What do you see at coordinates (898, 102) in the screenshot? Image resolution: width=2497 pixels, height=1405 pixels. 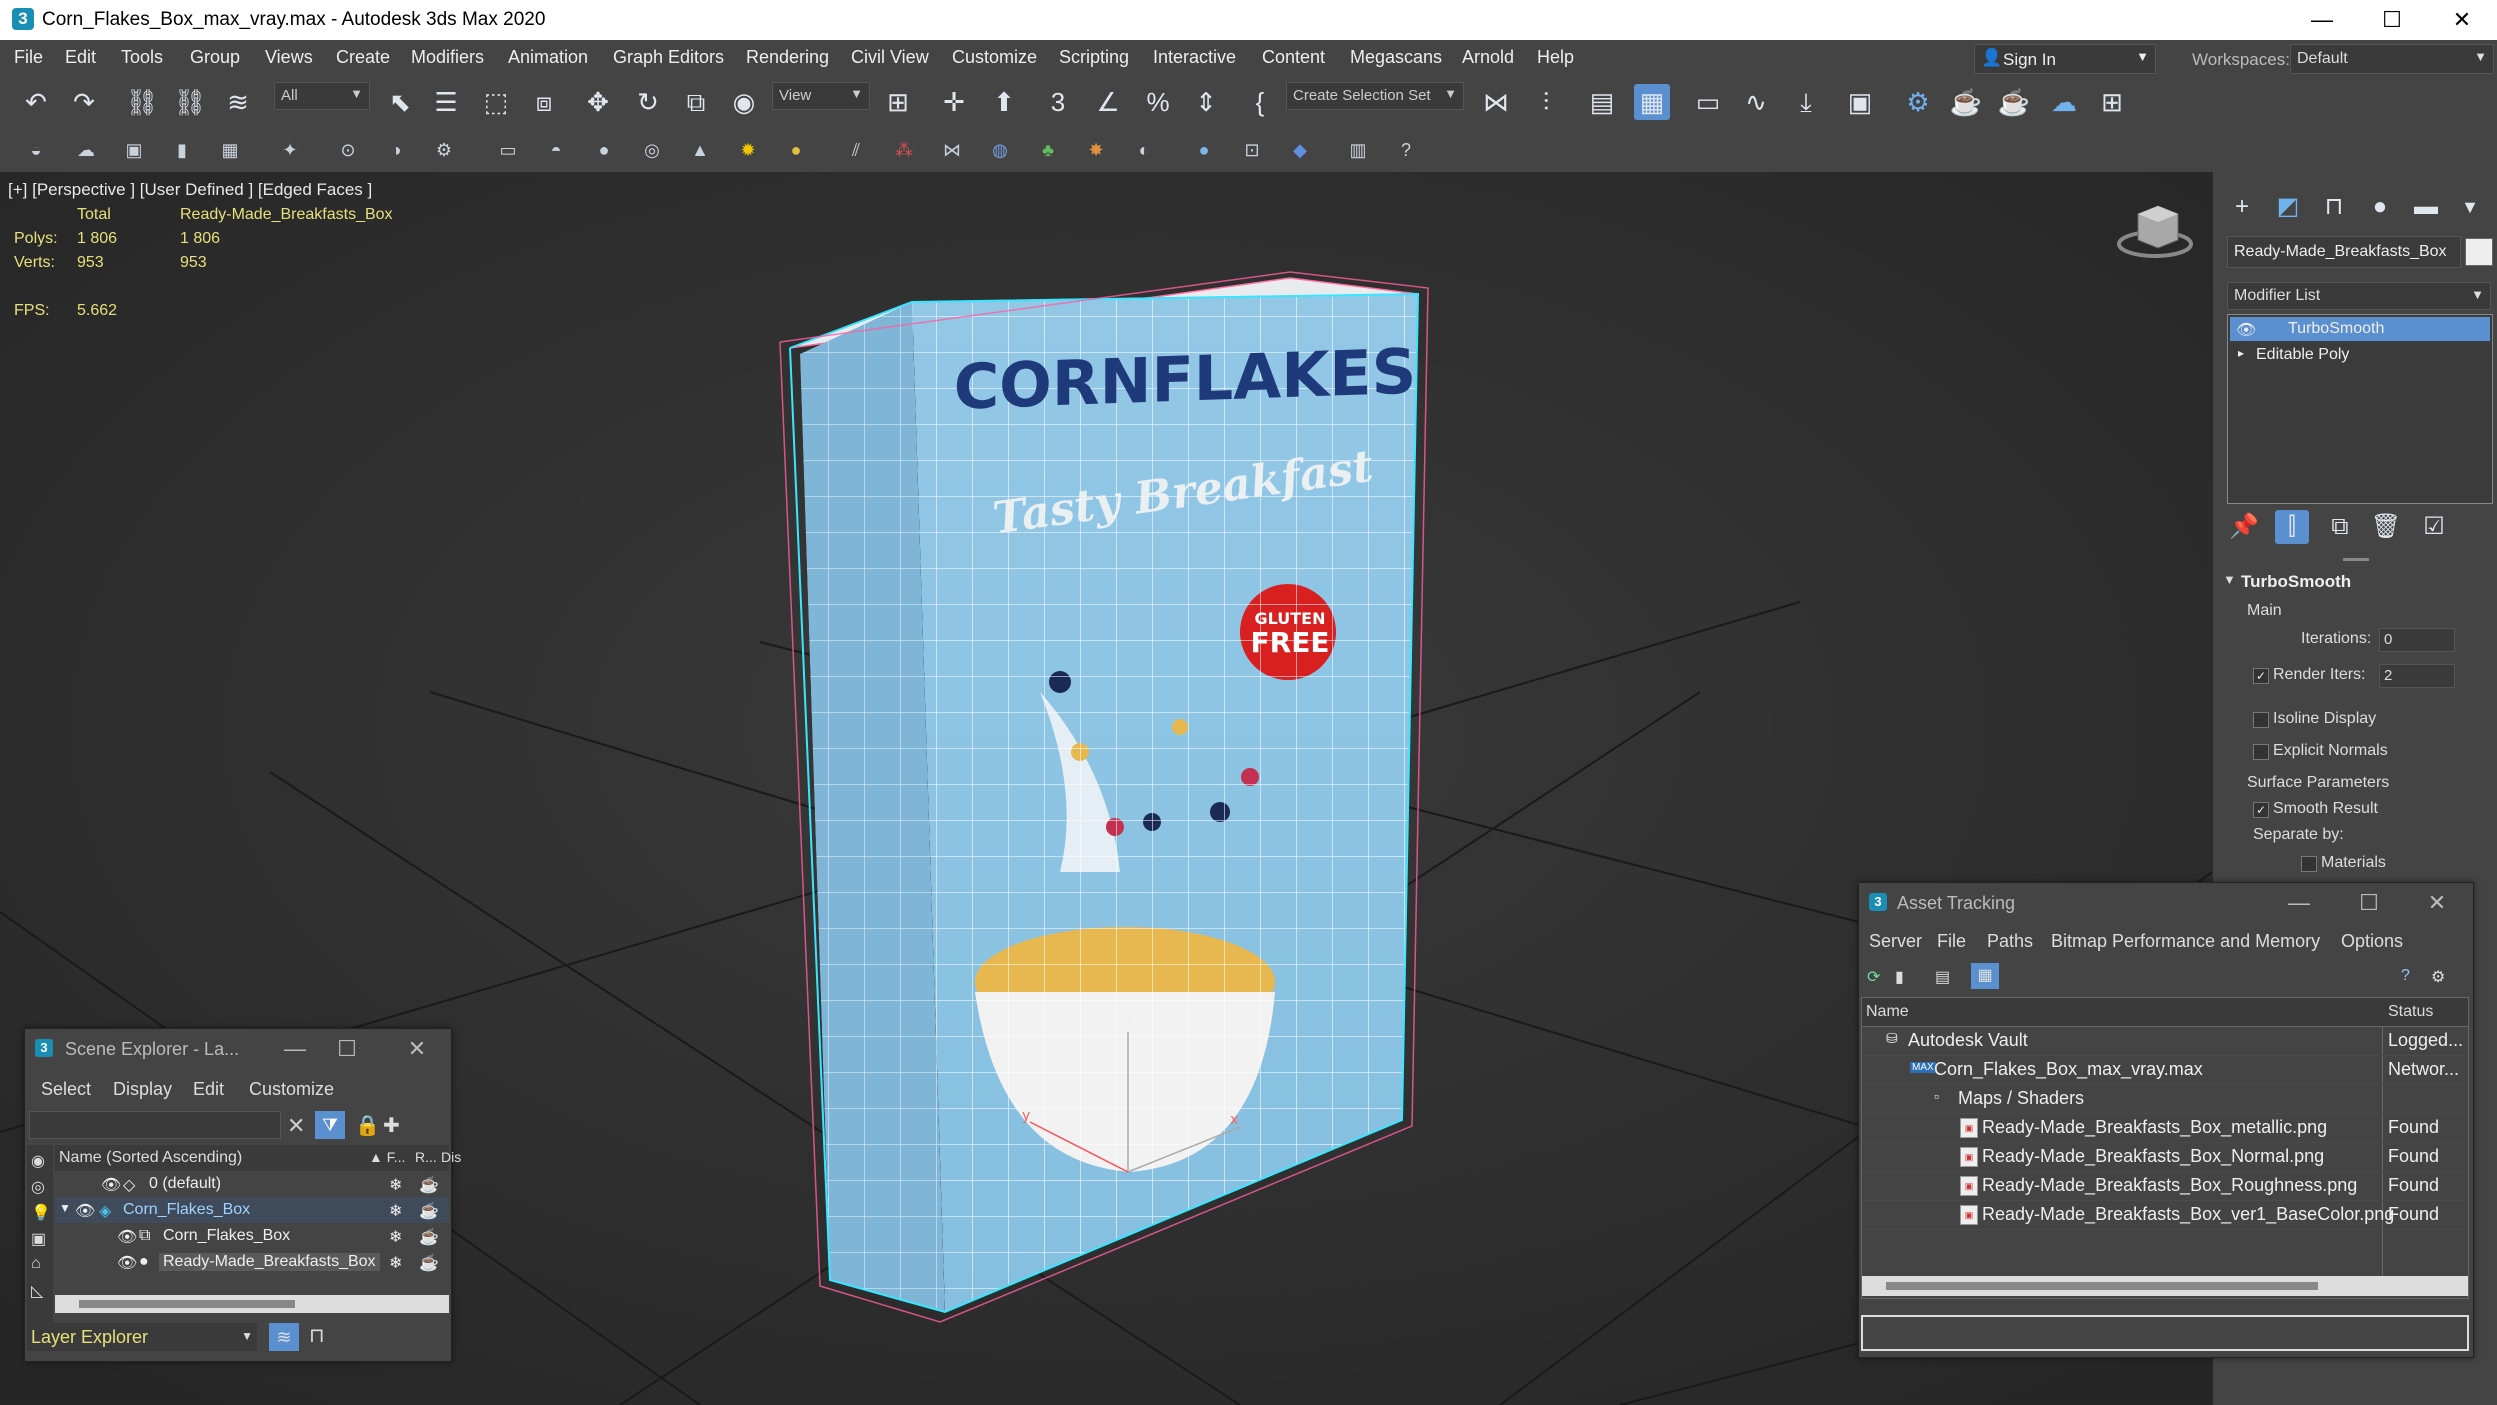 I see `pivot-center-icon: ⊞` at bounding box center [898, 102].